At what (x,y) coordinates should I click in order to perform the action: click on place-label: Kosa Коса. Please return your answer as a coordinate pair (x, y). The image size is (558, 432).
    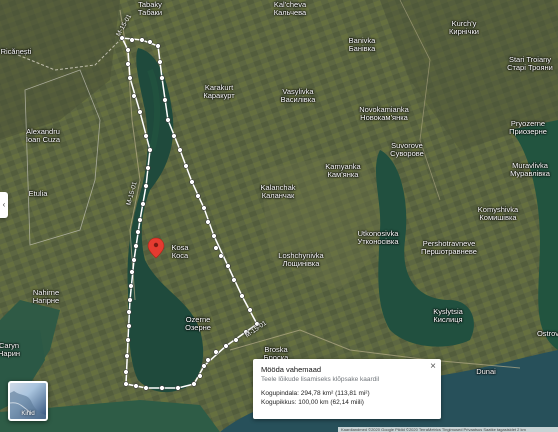
    Looking at the image, I should click on (179, 252).